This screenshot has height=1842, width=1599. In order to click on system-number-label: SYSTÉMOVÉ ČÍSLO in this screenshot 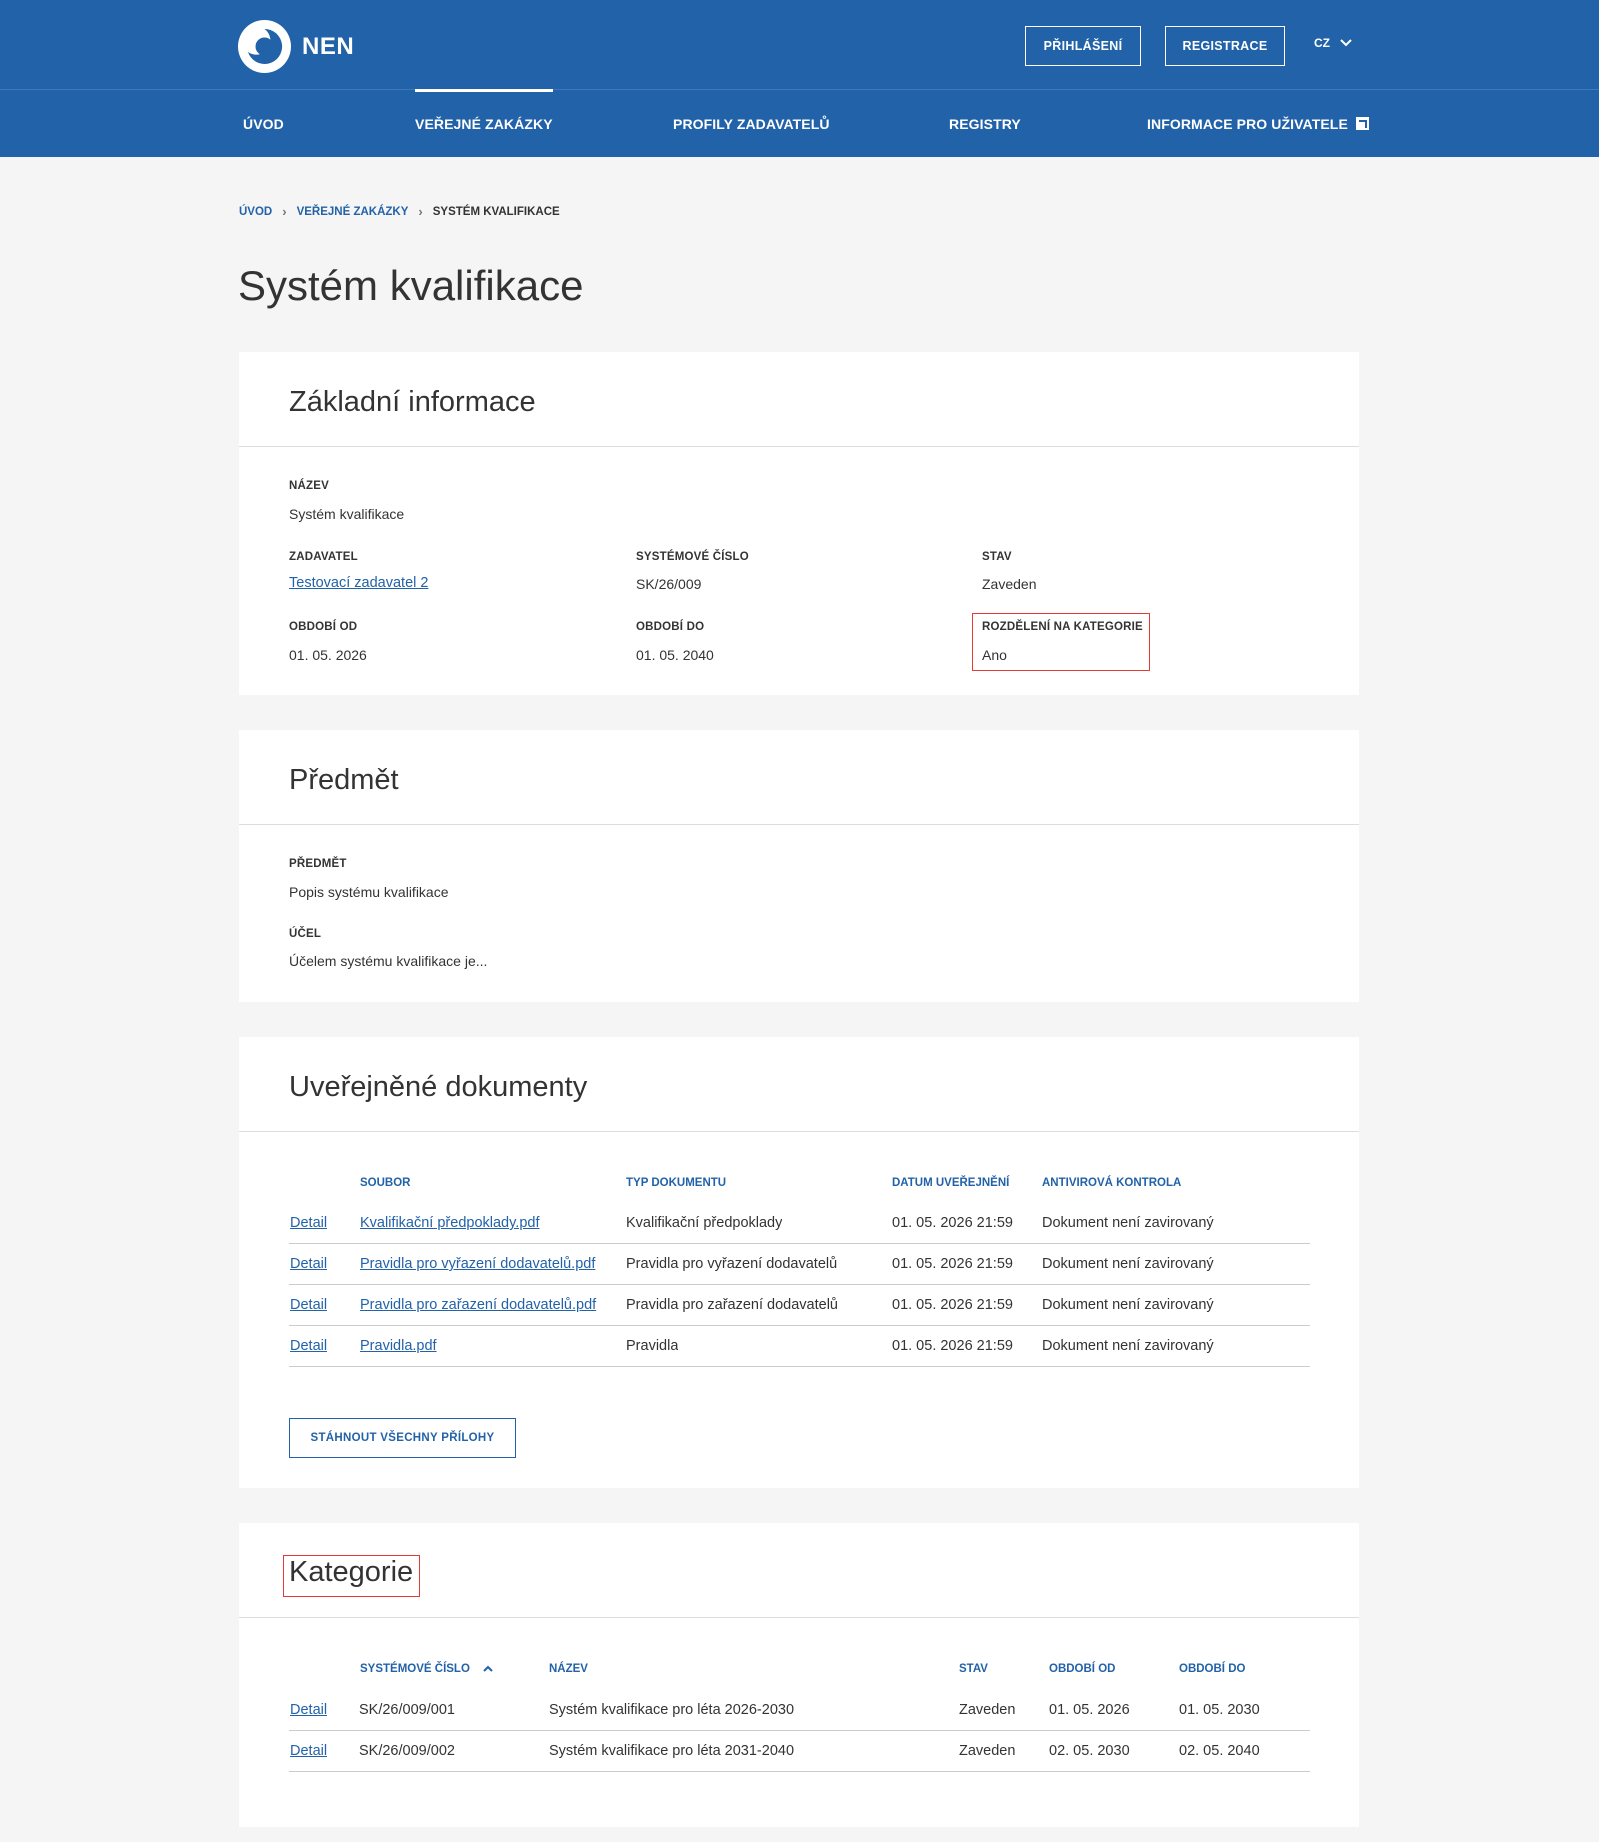, I will do `click(692, 557)`.